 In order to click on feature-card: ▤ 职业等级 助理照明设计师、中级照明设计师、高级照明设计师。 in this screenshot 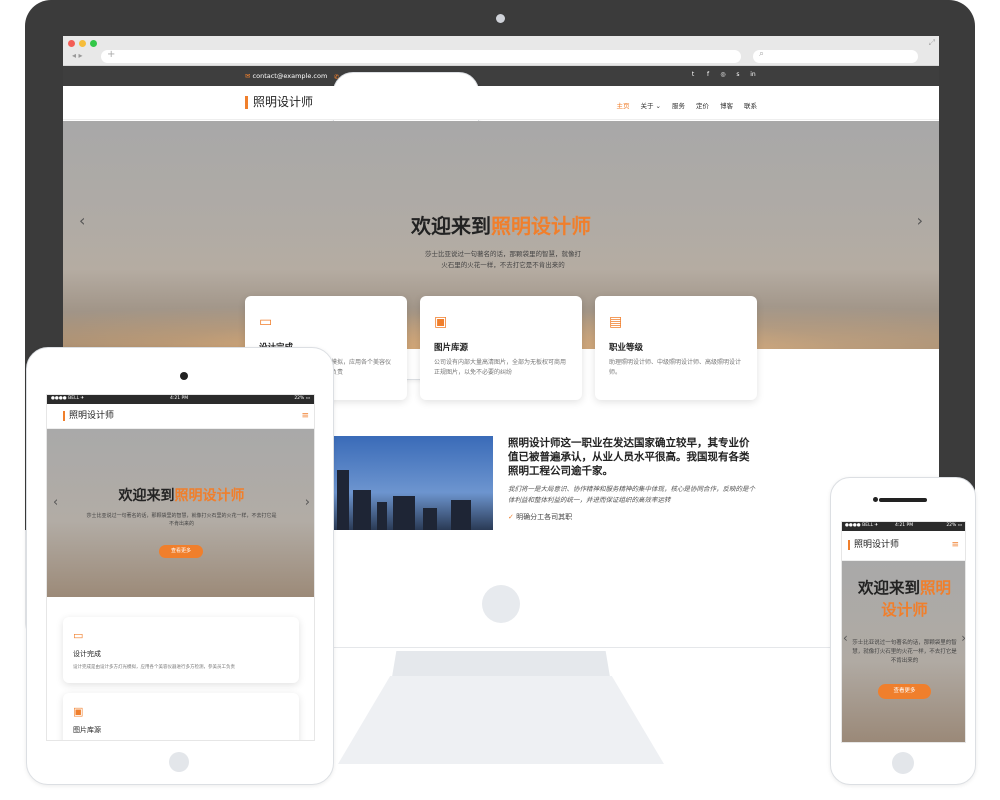, I will do `click(676, 348)`.